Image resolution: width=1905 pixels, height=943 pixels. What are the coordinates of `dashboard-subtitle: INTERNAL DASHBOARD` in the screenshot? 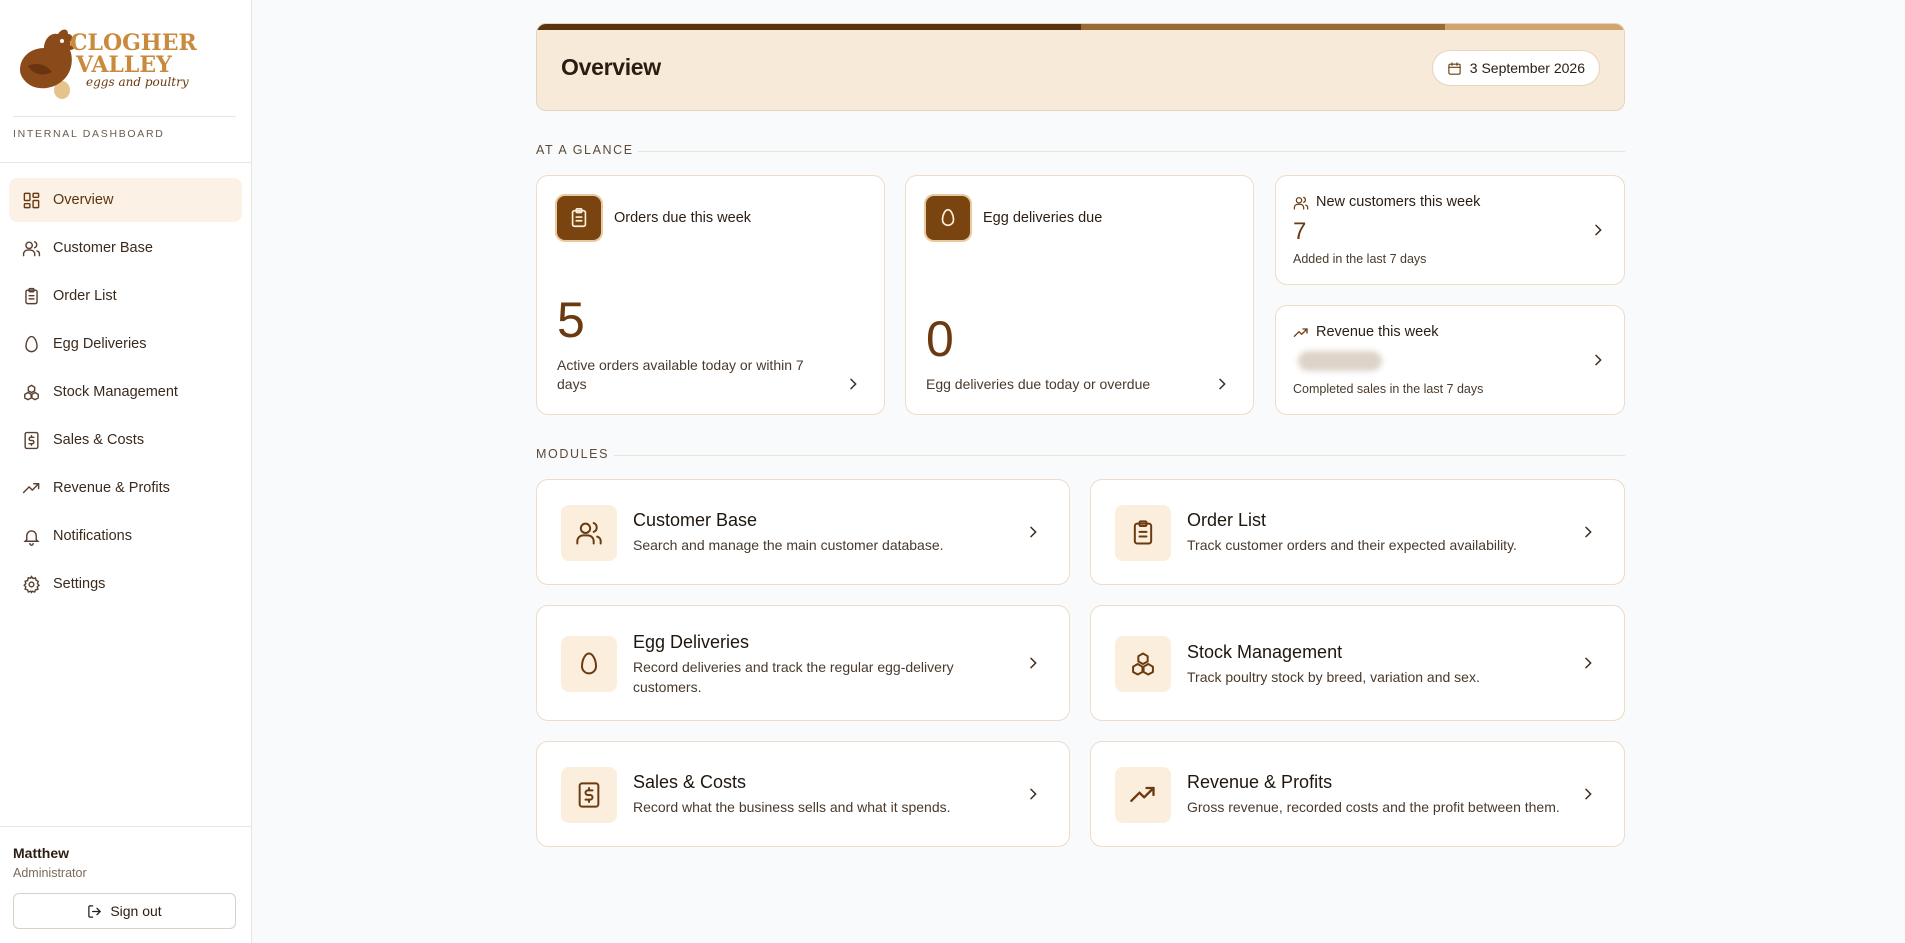 It's located at (89, 134).